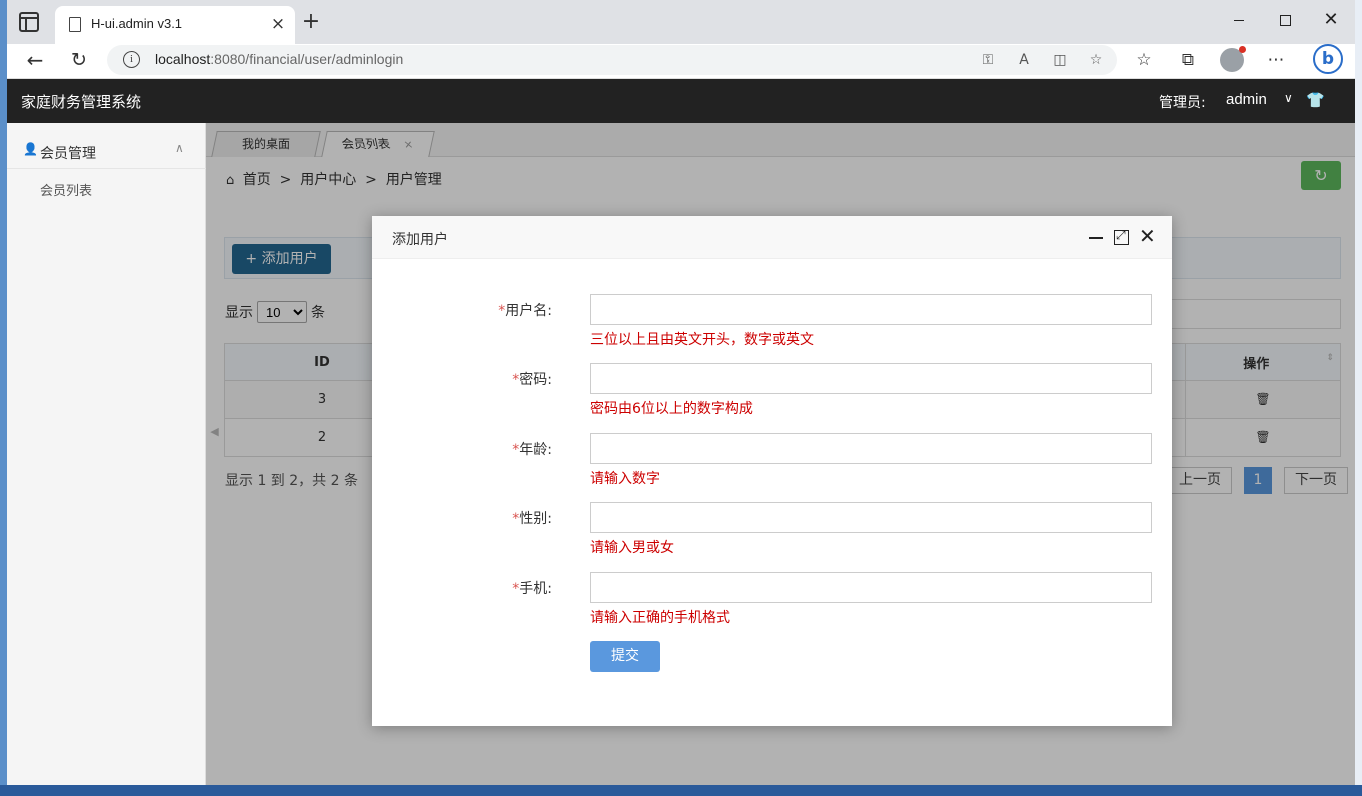  Describe the element at coordinates (871, 448) in the screenshot. I see `age-input` at that location.